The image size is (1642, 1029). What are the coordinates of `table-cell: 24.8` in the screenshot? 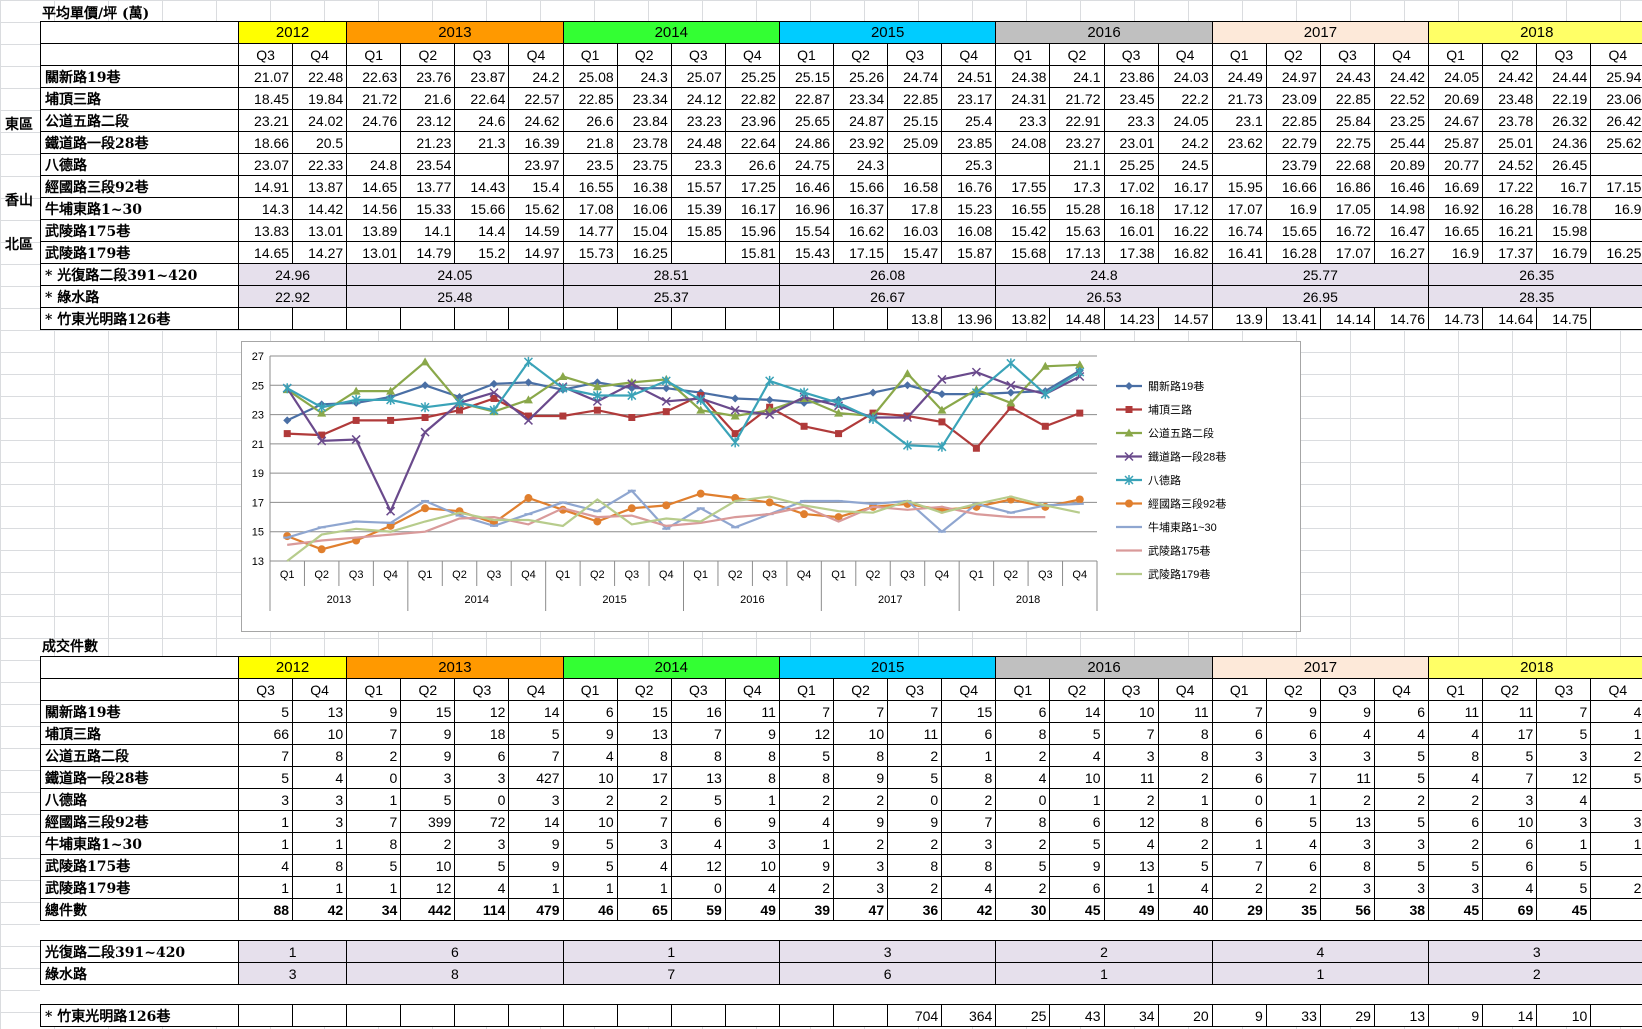 It's located at (374, 164).